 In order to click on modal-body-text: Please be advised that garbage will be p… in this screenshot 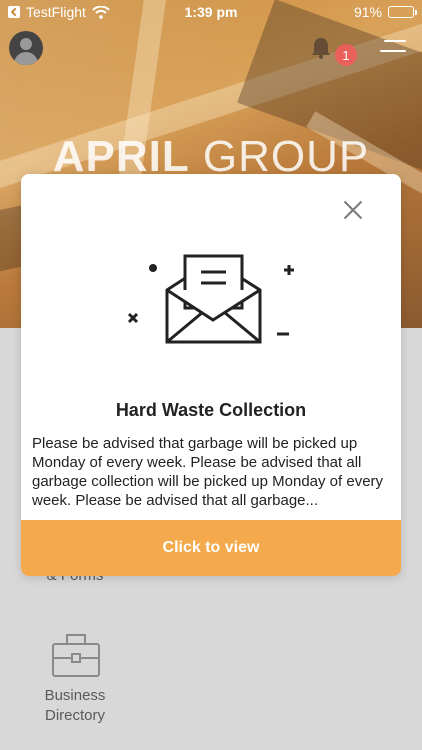, I will do `click(208, 472)`.